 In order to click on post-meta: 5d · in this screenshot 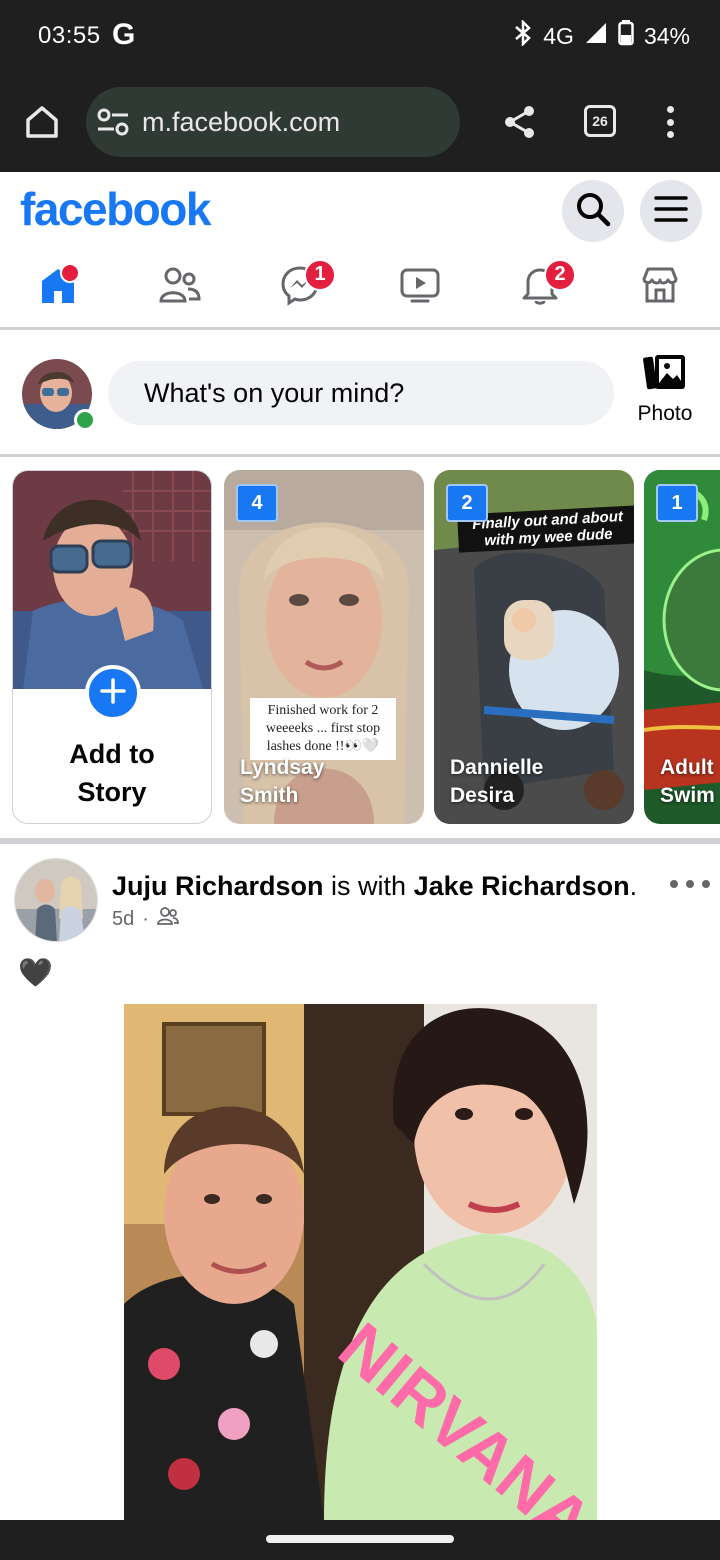, I will do `click(145, 919)`.